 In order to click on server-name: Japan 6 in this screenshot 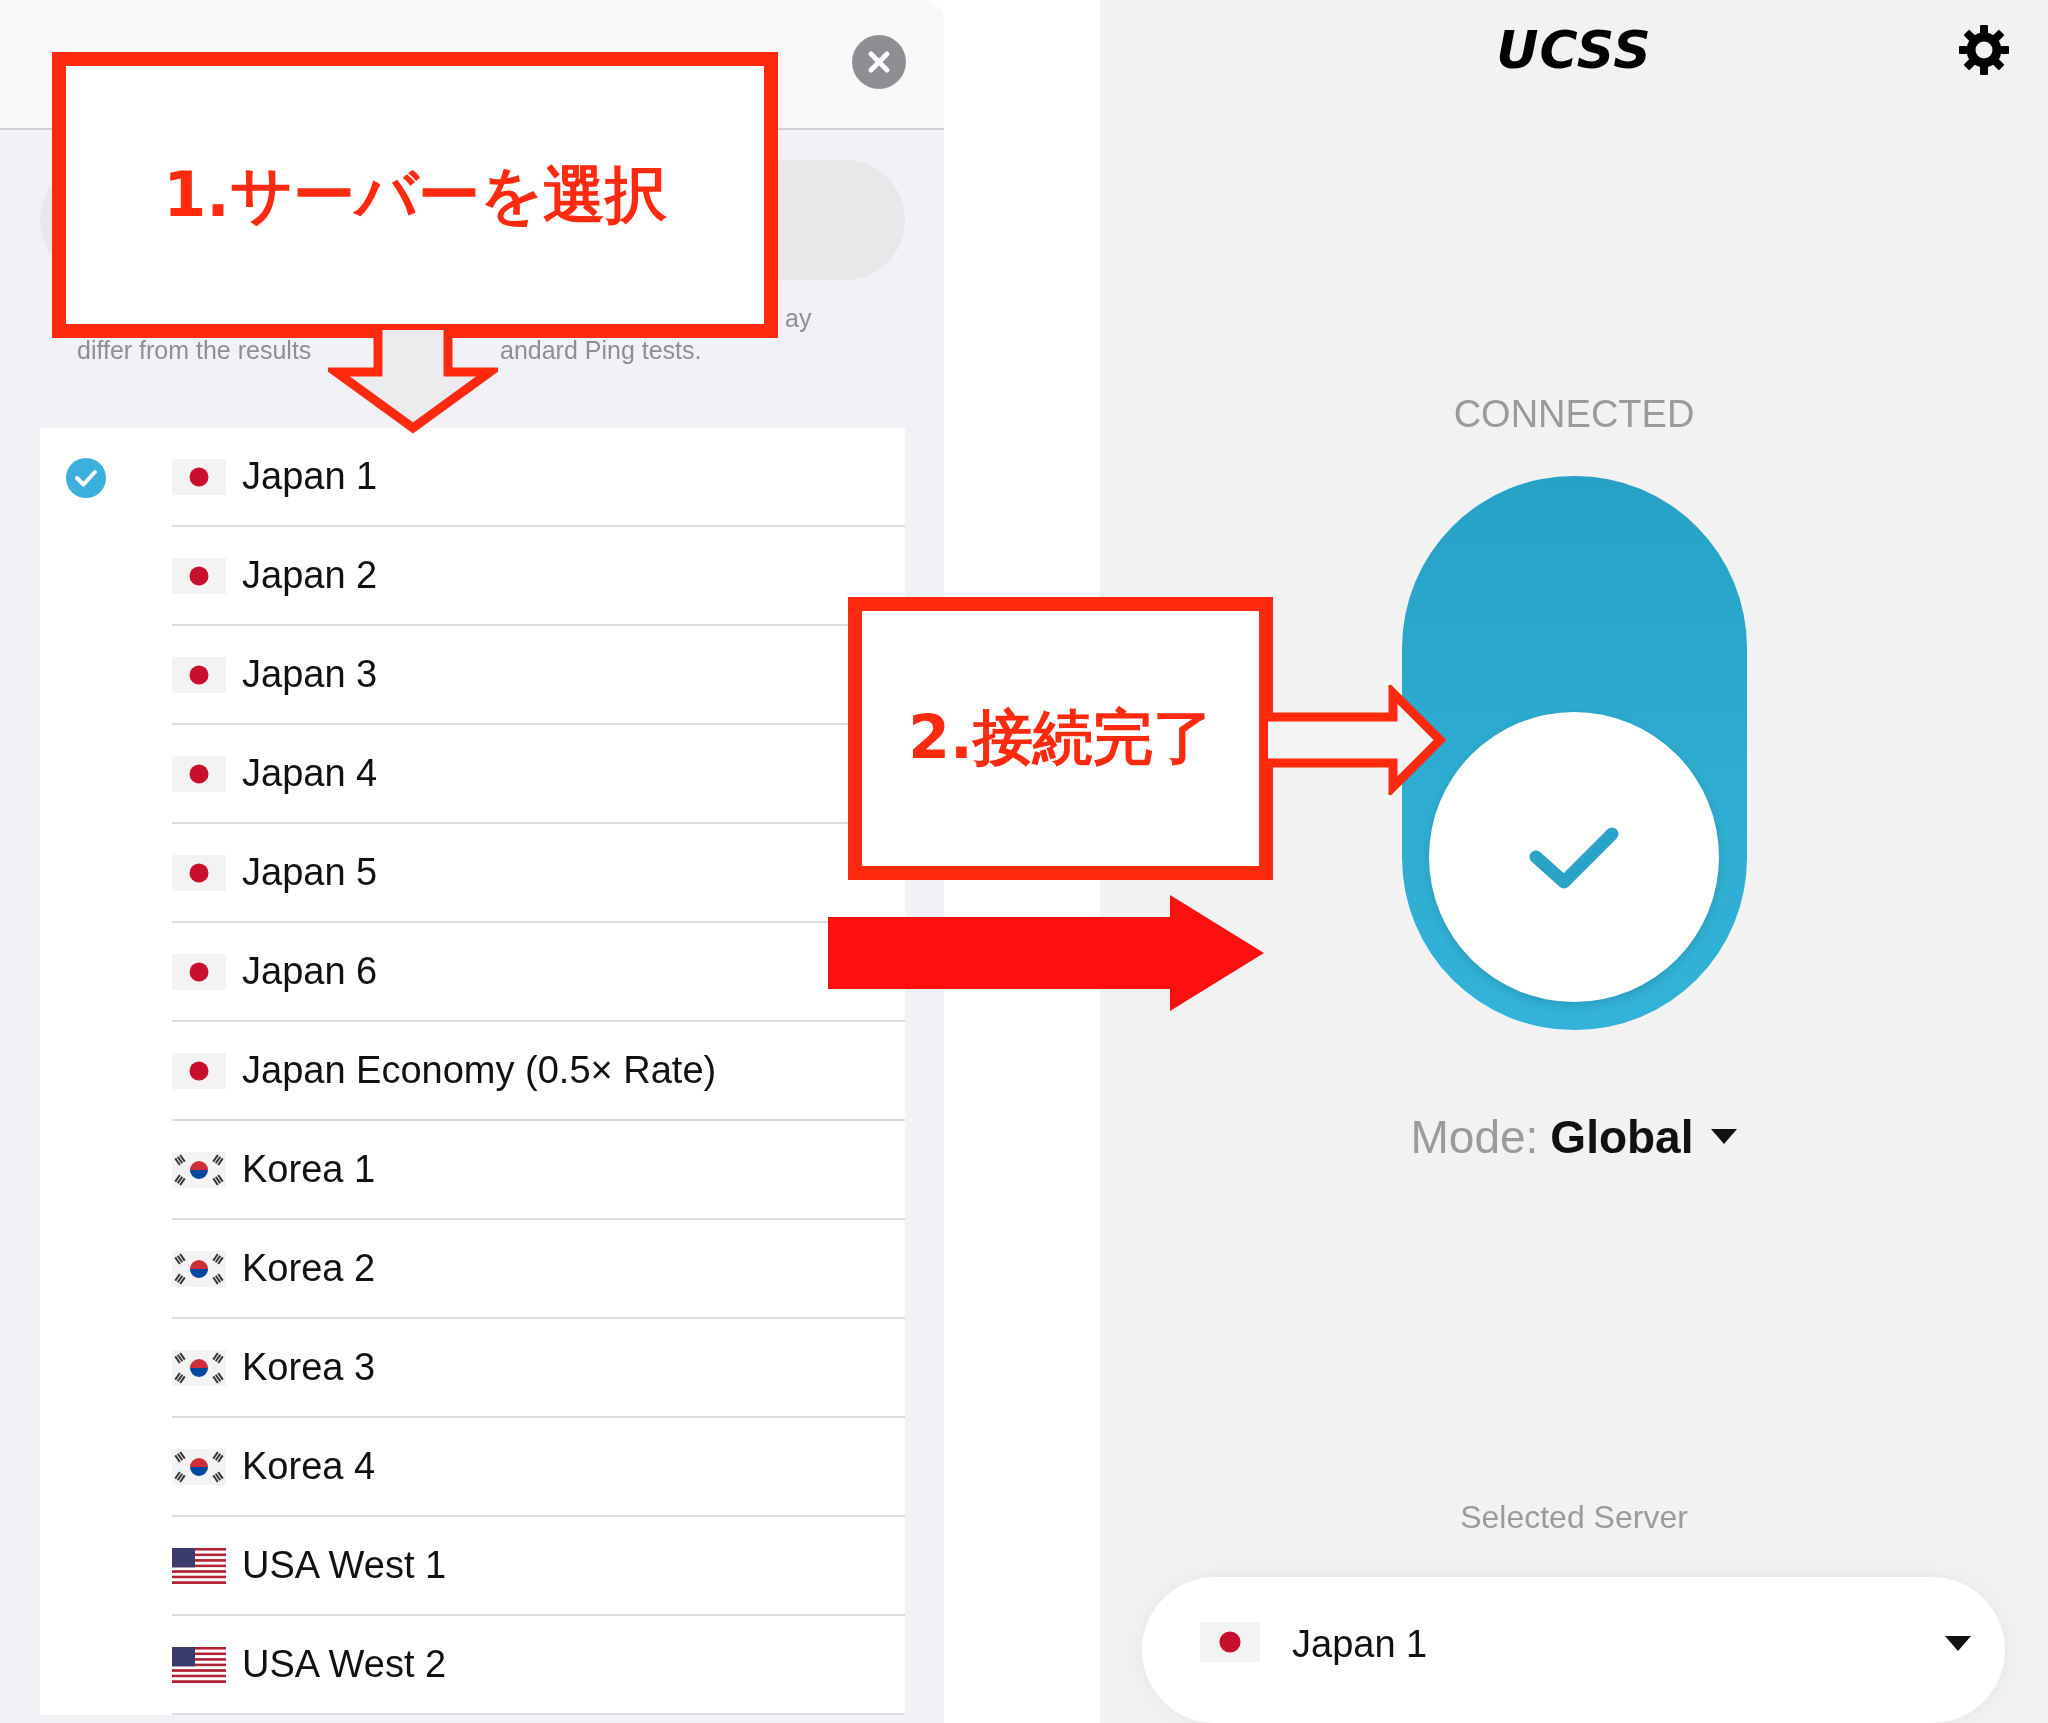, I will do `click(310, 971)`.